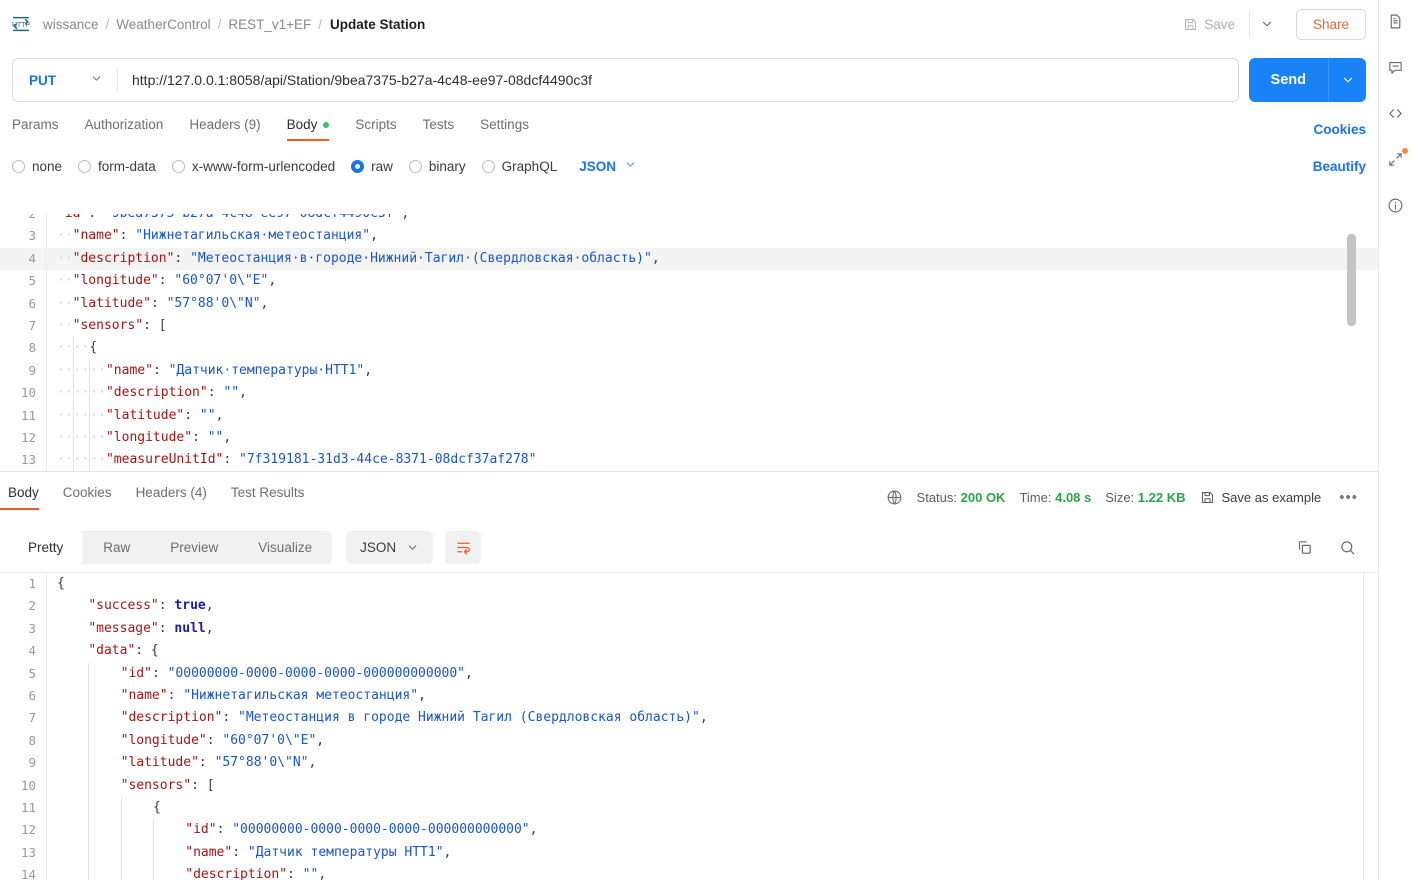 The width and height of the screenshot is (1412, 880). What do you see at coordinates (1347, 547) in the screenshot?
I see `search-icon` at bounding box center [1347, 547].